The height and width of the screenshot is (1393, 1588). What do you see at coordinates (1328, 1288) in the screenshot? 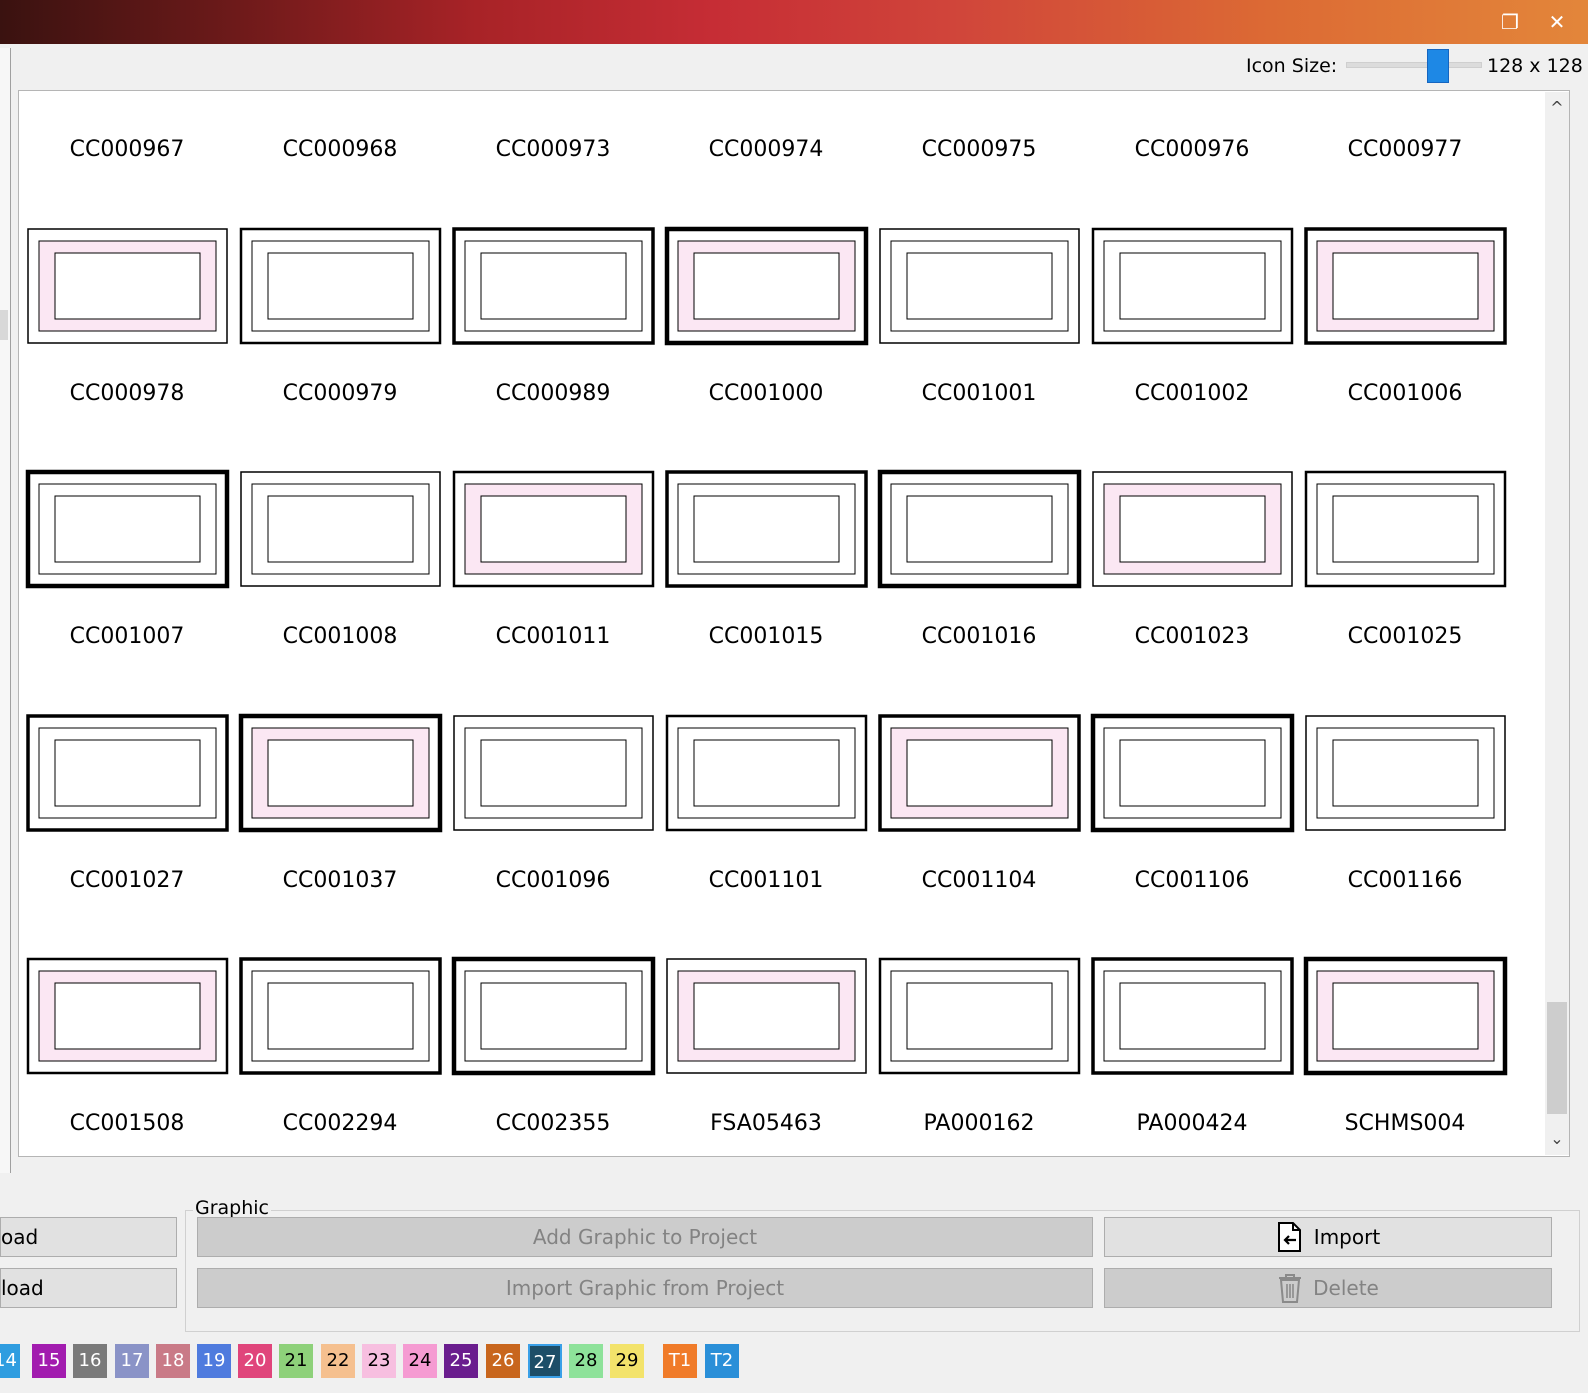
I see `delete-button: Delete` at bounding box center [1328, 1288].